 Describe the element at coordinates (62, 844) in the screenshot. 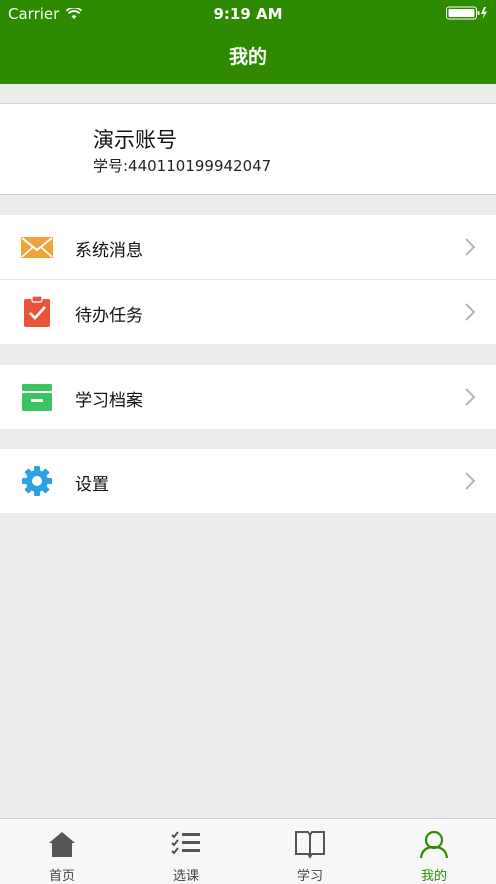

I see `home-icon` at that location.